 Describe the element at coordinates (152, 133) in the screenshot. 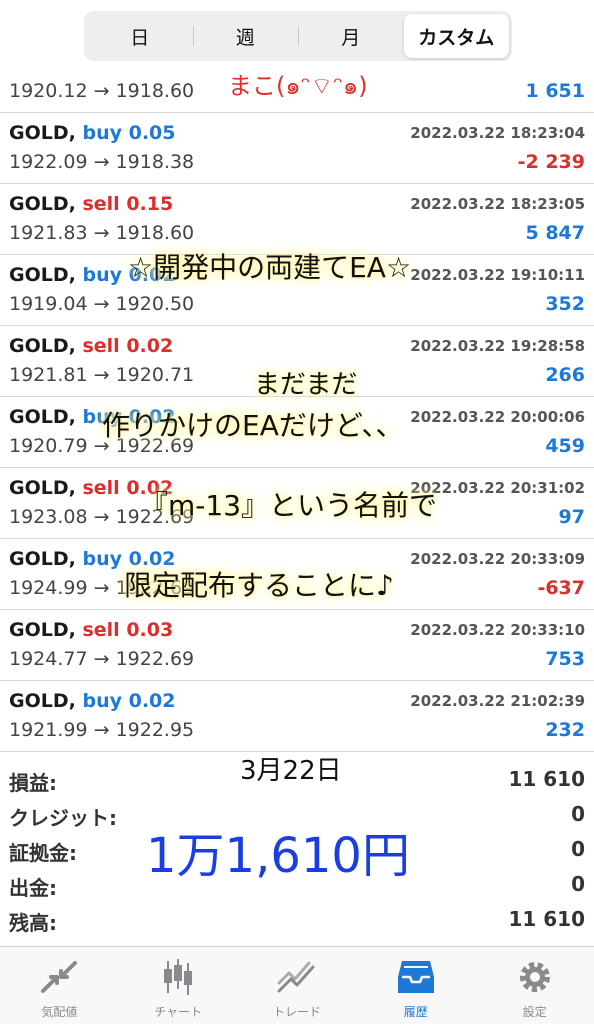

I see `trade-volume: 0.05` at that location.